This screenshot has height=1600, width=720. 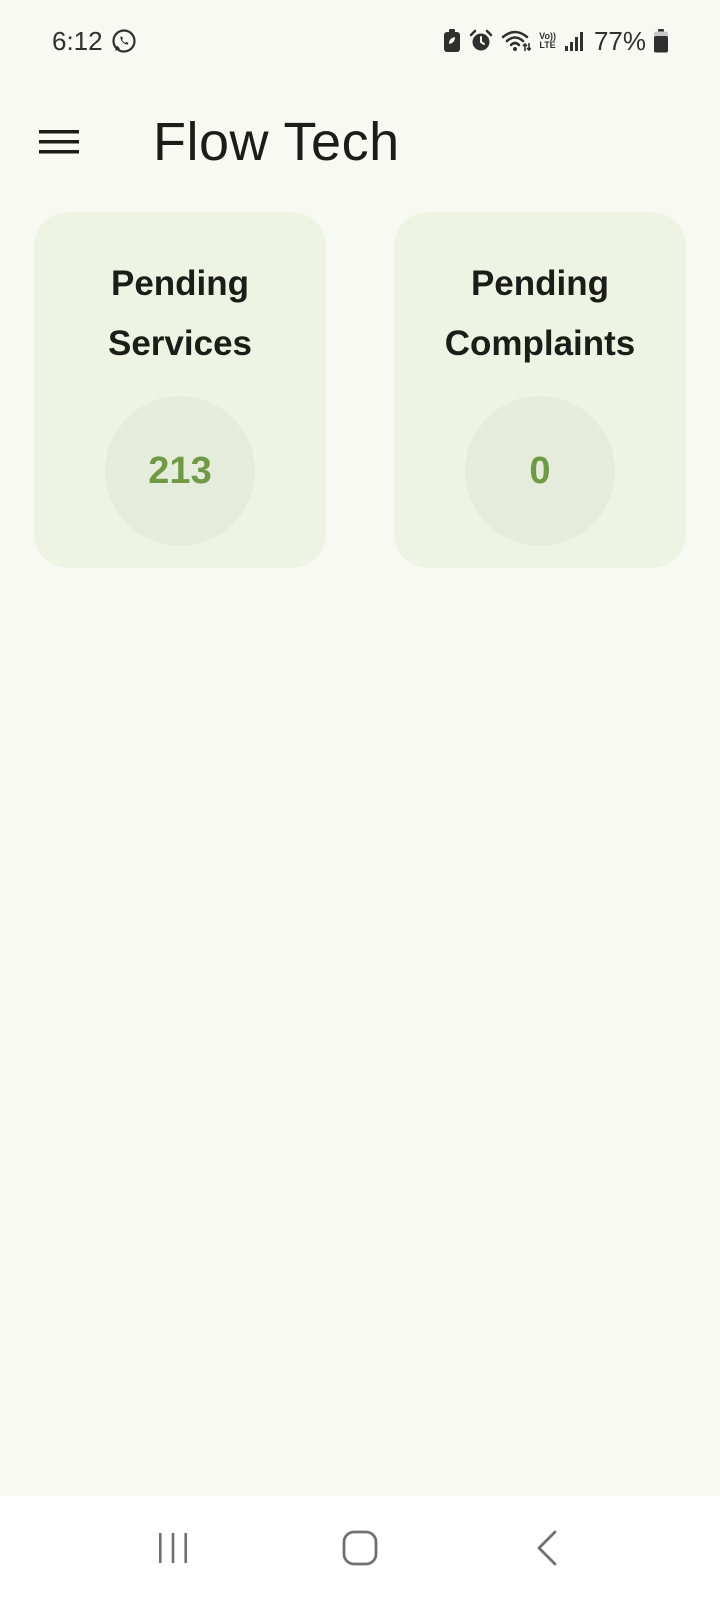 What do you see at coordinates (540, 313) in the screenshot?
I see `pending-complaints-title: Pending Complaints` at bounding box center [540, 313].